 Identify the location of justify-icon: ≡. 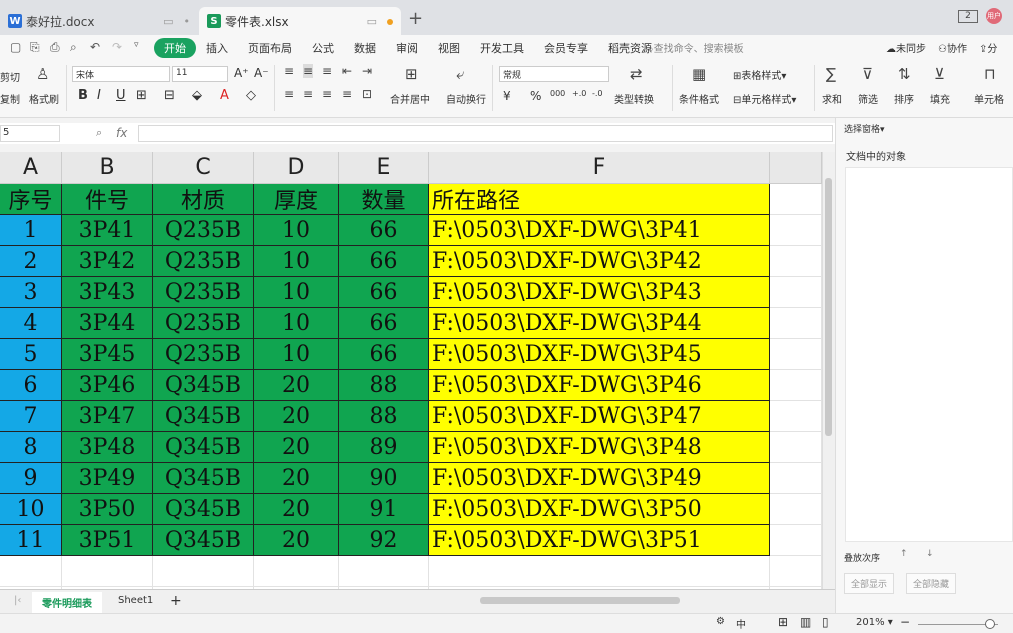
(347, 94).